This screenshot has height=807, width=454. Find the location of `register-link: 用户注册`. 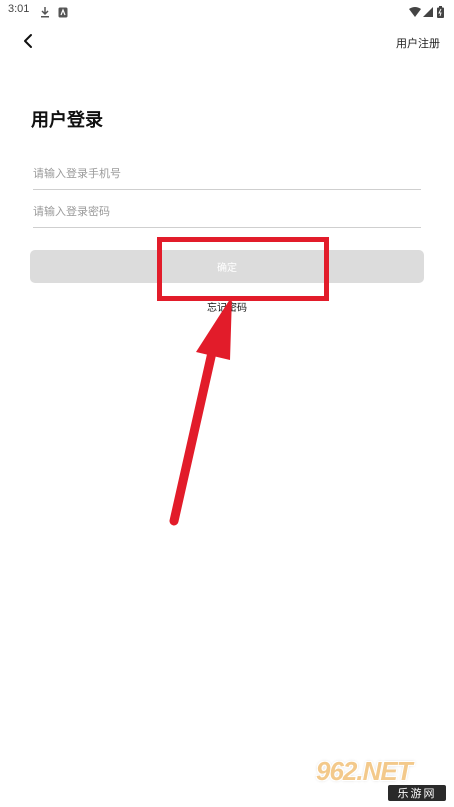

register-link: 用户注册 is located at coordinates (418, 43).